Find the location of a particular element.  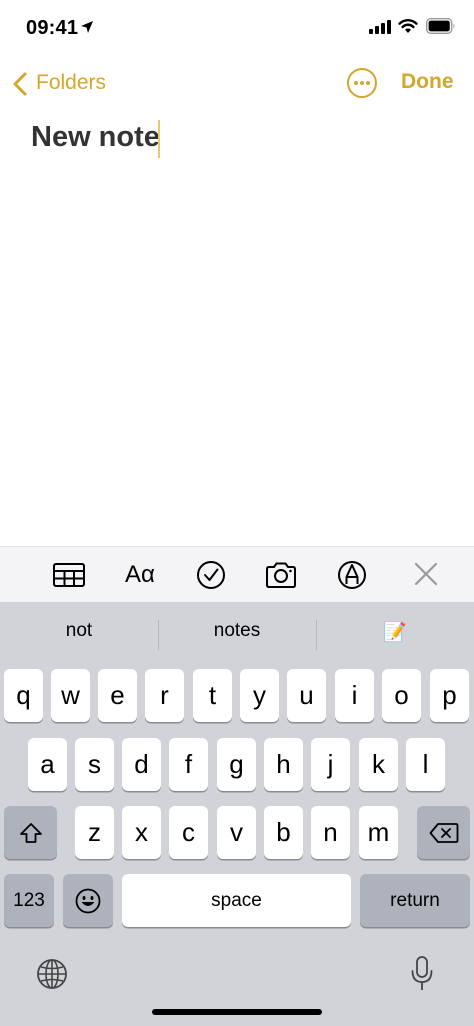

status-time: 09:41 is located at coordinates (52, 28).